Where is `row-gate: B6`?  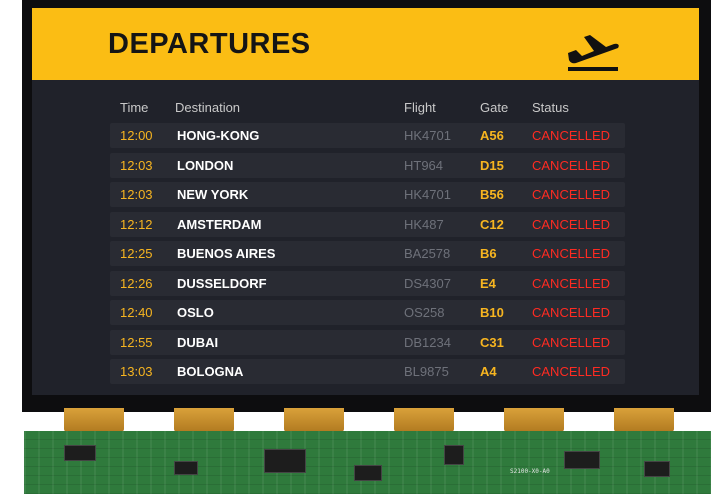
row-gate: B6 is located at coordinates (488, 253).